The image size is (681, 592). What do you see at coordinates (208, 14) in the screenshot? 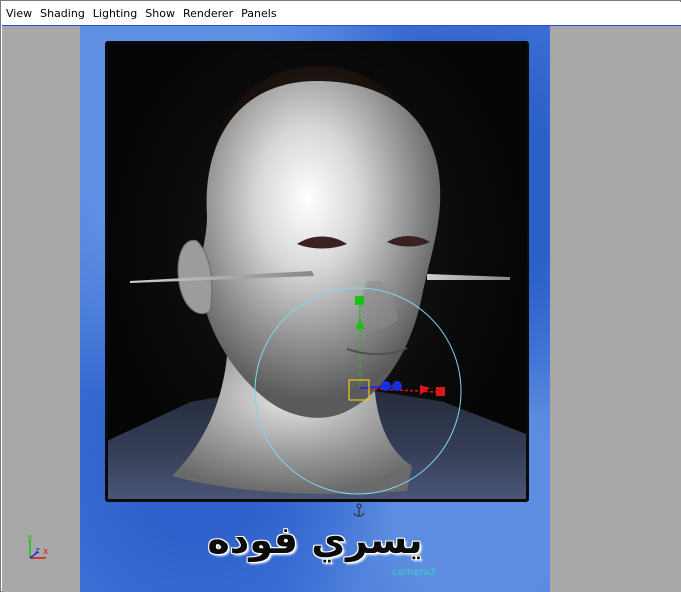
I see `menu-renderer: Renderer` at bounding box center [208, 14].